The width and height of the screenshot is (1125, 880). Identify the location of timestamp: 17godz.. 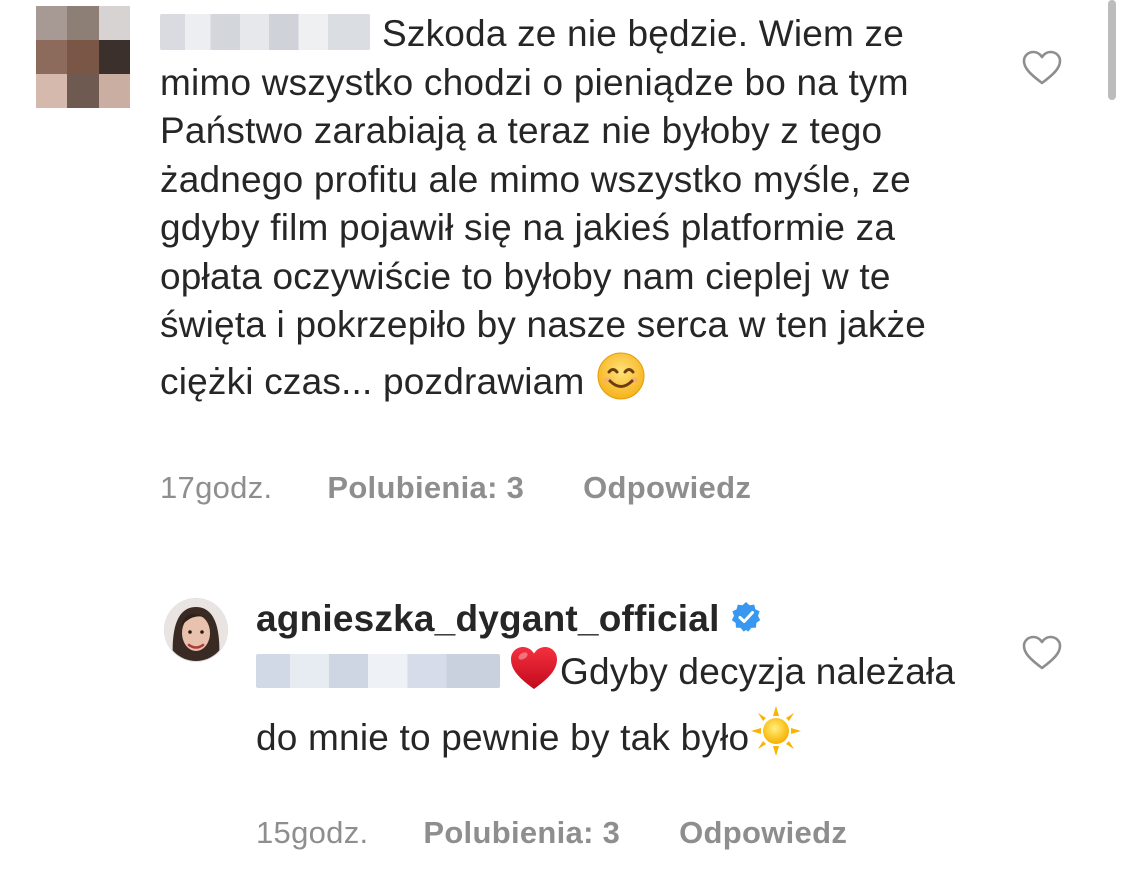
(216, 487).